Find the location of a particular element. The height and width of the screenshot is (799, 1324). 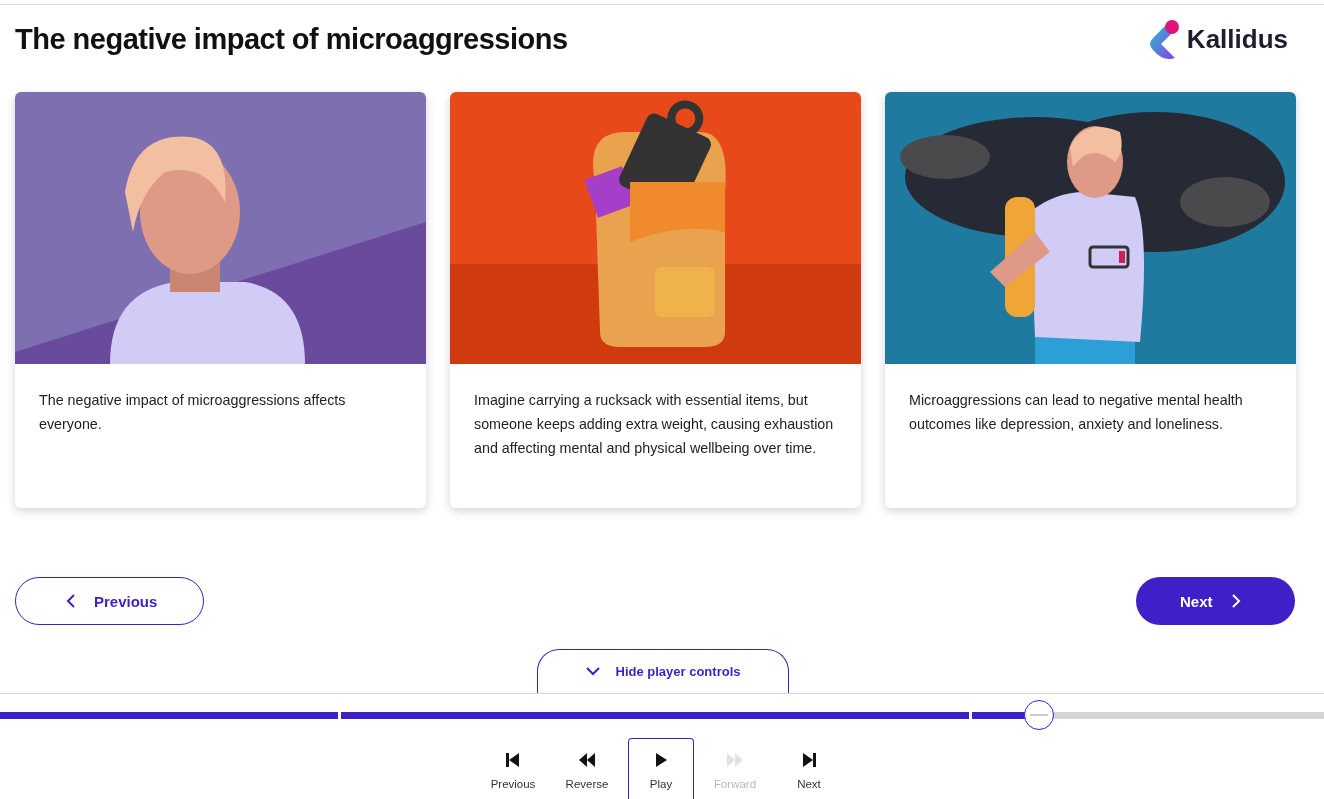

progress-handle is located at coordinates (1038, 715).